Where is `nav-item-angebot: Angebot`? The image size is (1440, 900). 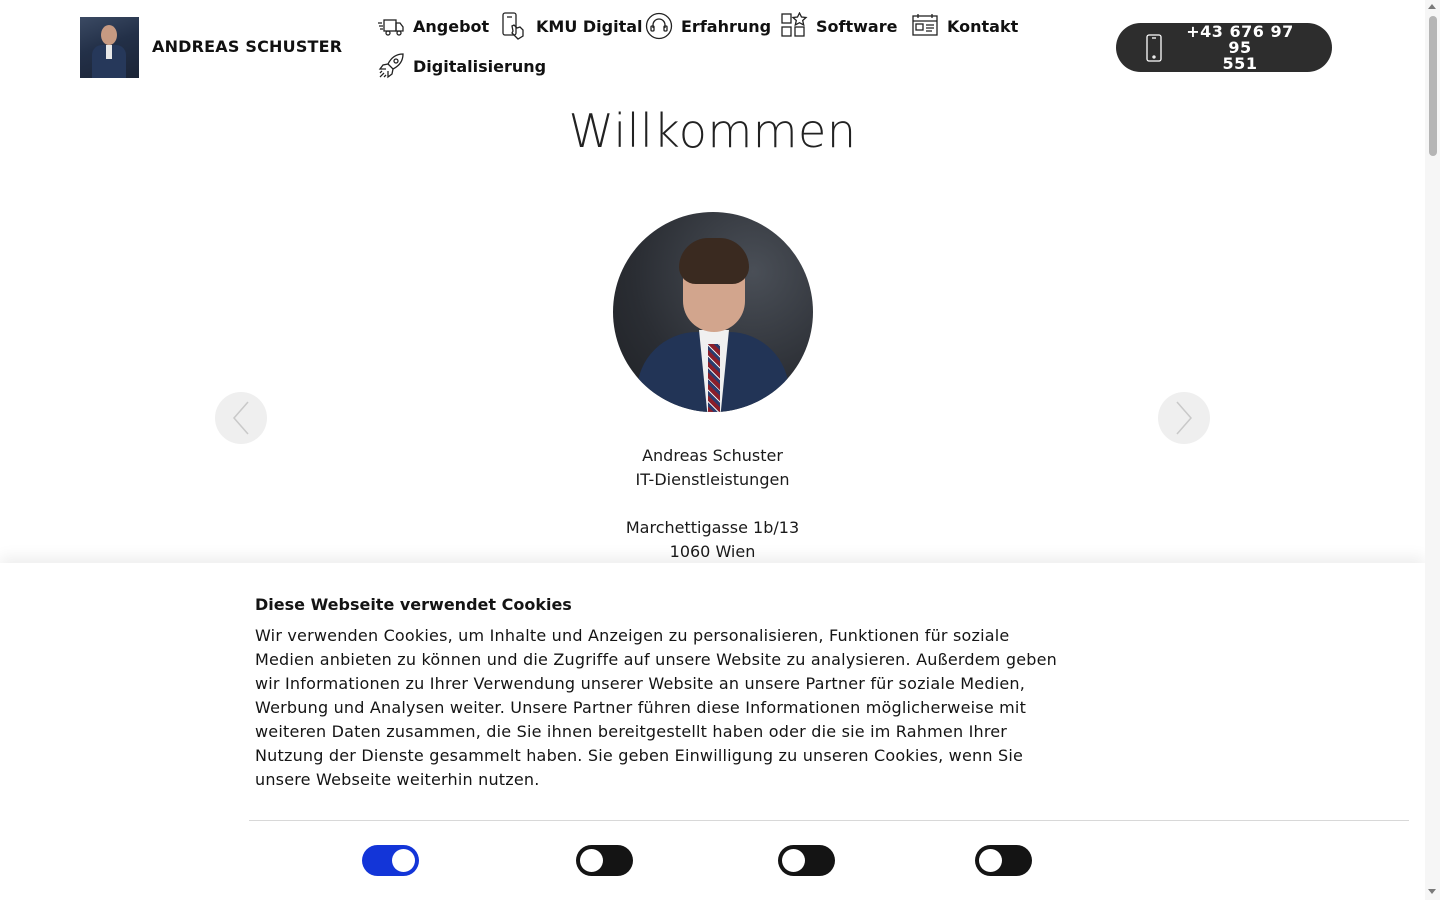
nav-item-angebot: Angebot is located at coordinates (433, 26).